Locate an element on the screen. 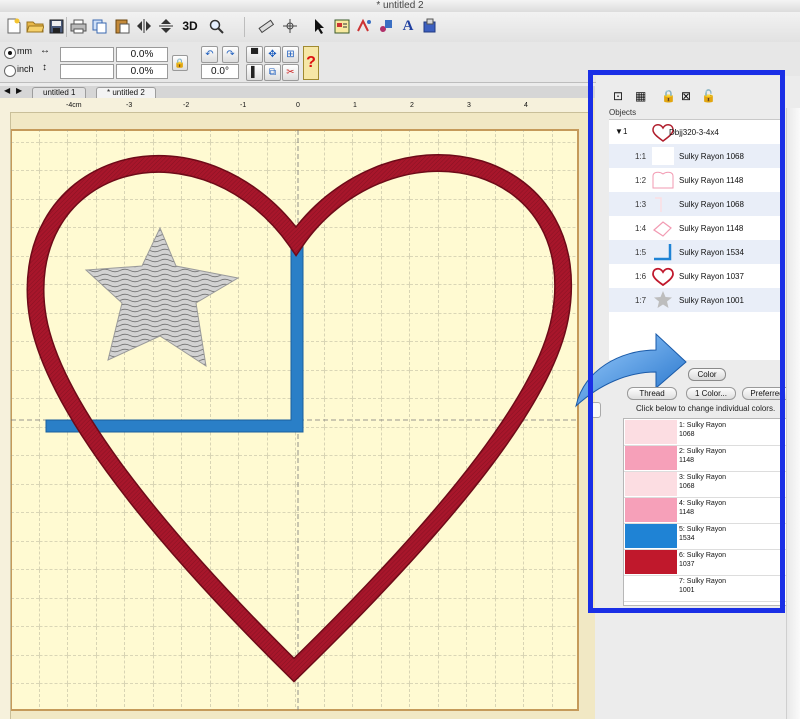 The height and width of the screenshot is (719, 800). panel-scrollbar is located at coordinates (793, 413).